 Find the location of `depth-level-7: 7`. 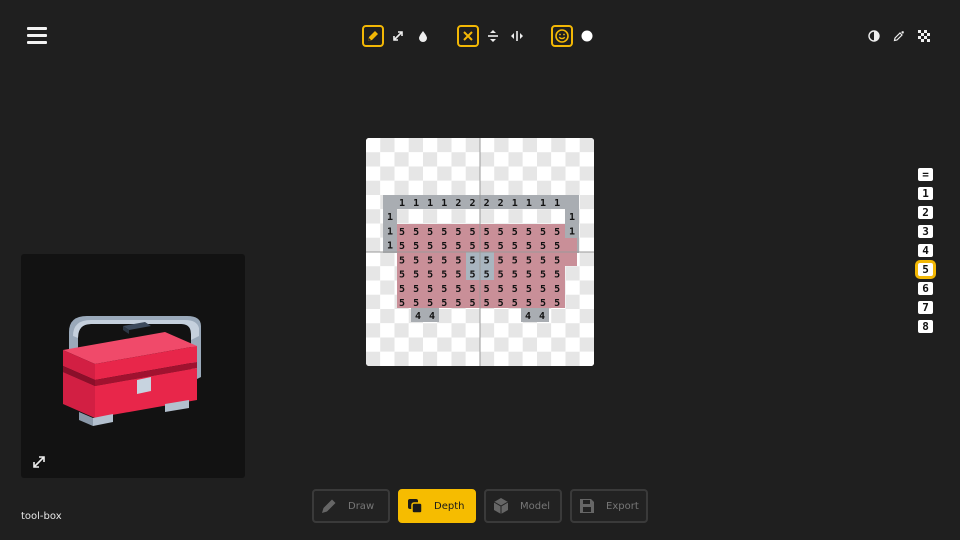

depth-level-7: 7 is located at coordinates (925, 307).